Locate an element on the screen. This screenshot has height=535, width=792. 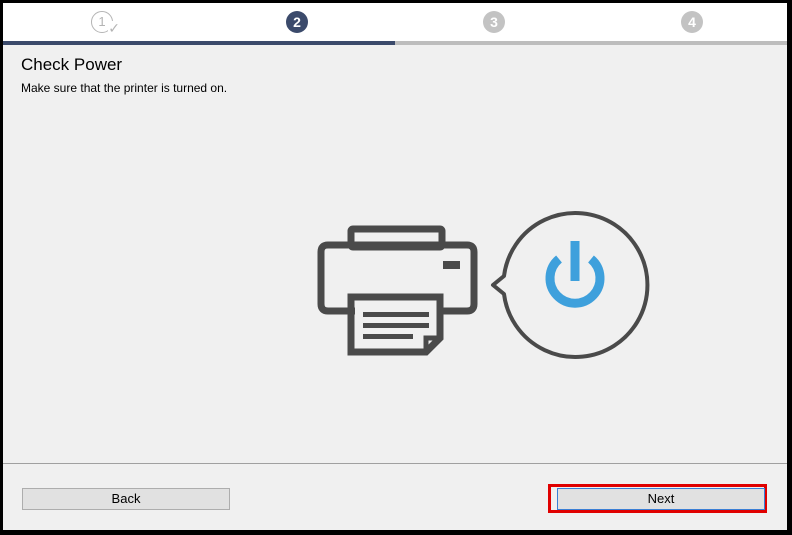
page-description: Make sure that the printer is turned on. is located at coordinates (124, 88).